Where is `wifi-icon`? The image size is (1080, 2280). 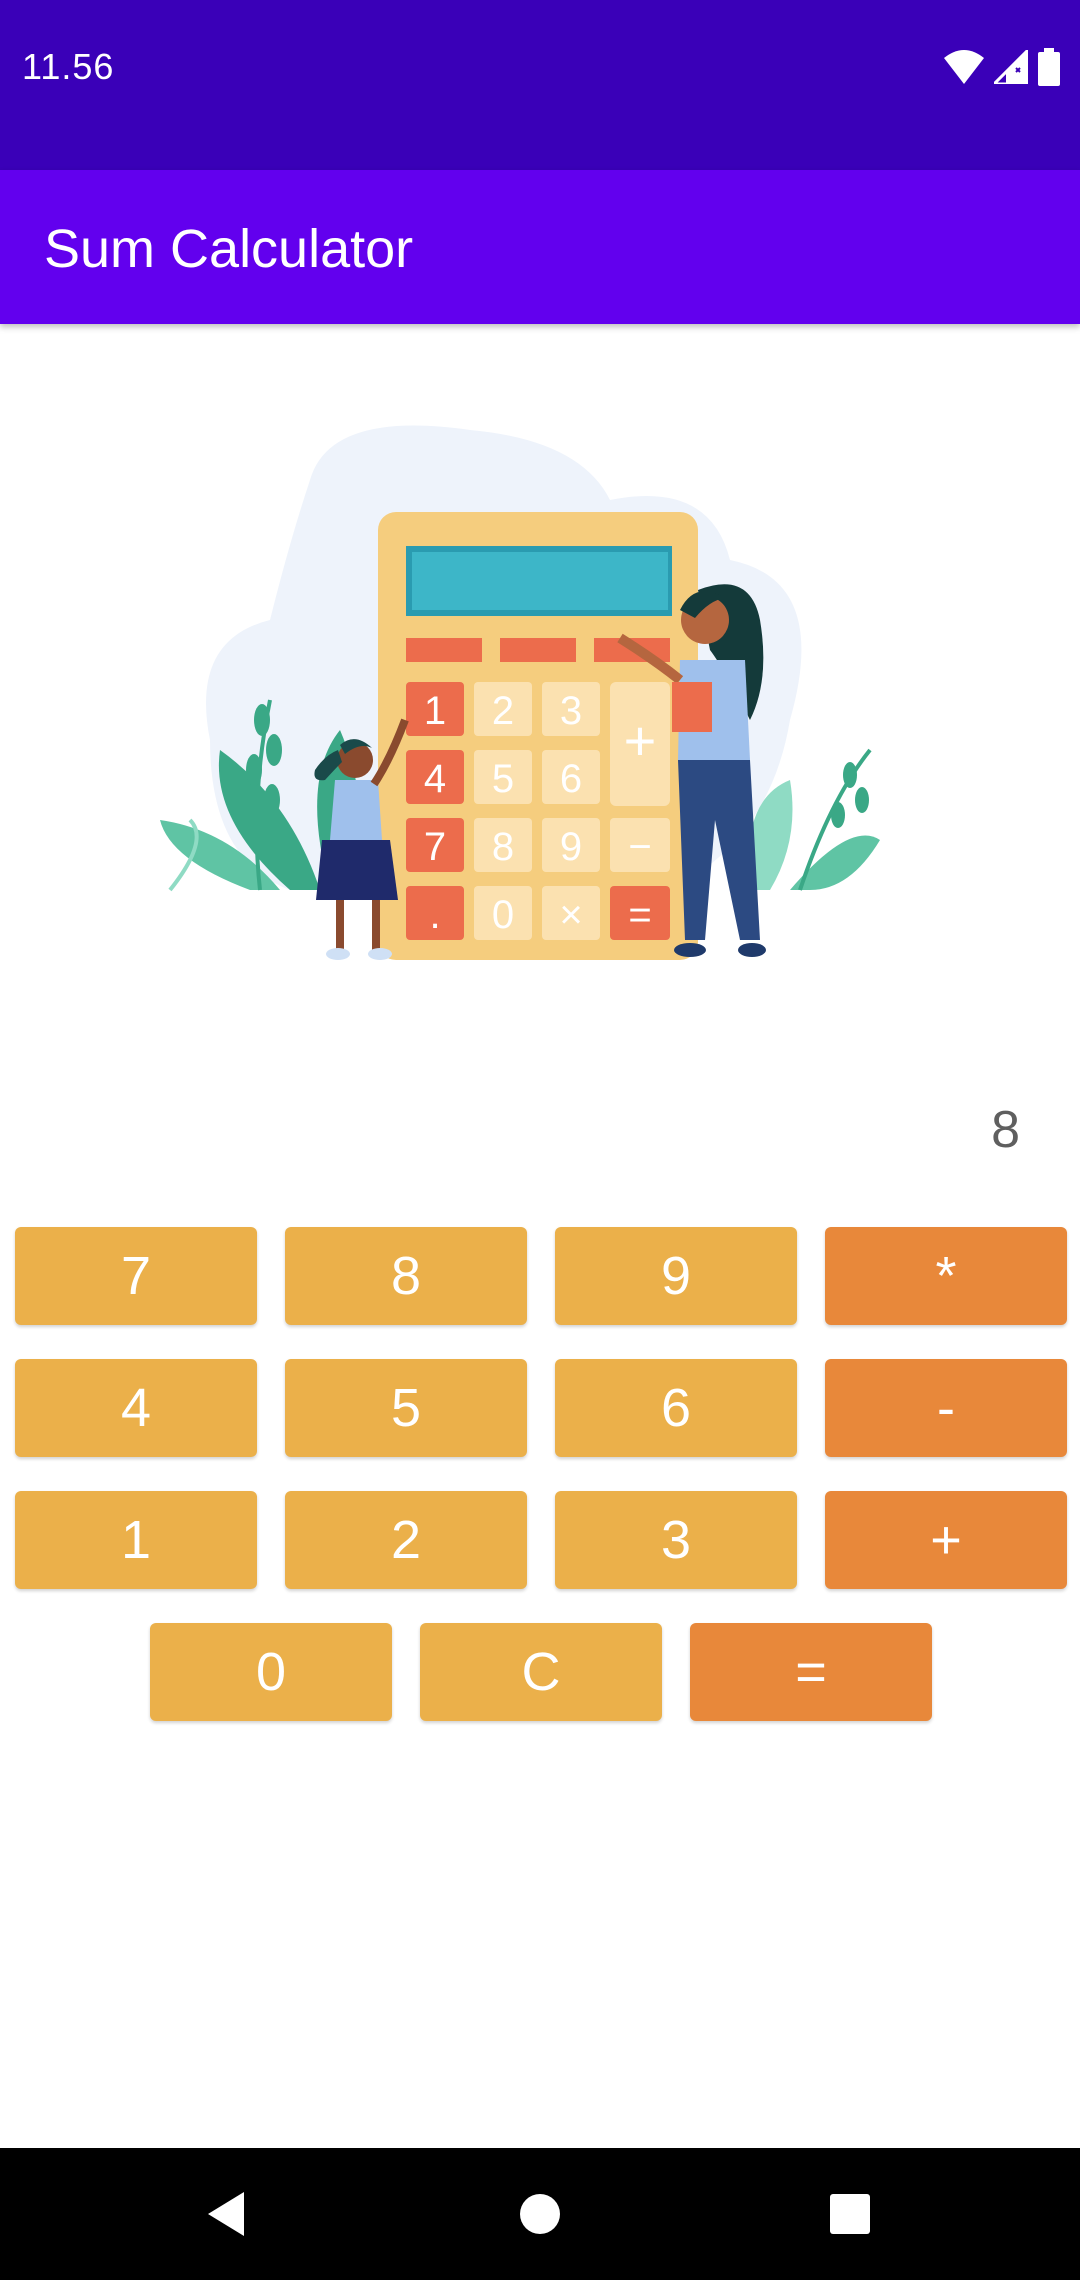 wifi-icon is located at coordinates (964, 67).